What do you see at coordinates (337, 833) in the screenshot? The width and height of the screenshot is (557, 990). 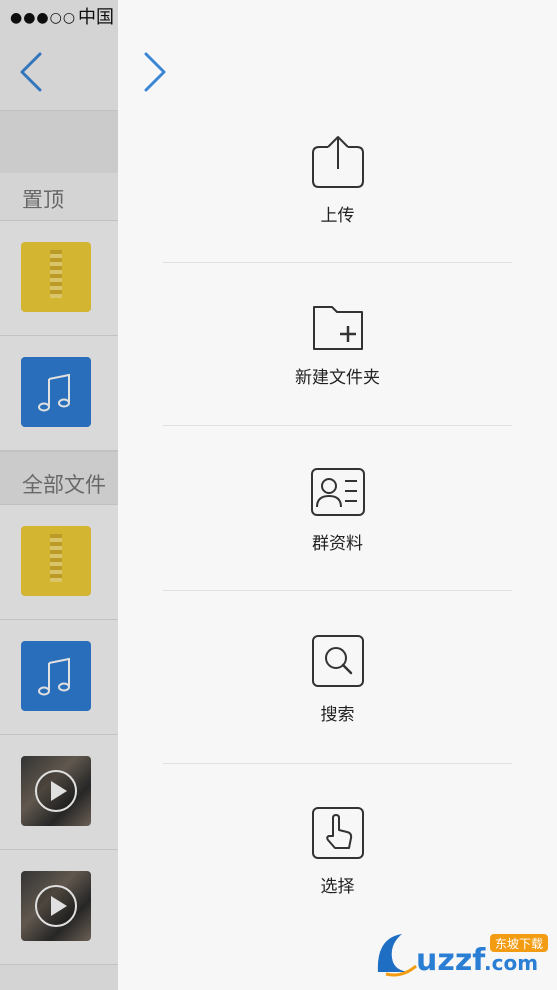 I see `hand-pointer-icon` at bounding box center [337, 833].